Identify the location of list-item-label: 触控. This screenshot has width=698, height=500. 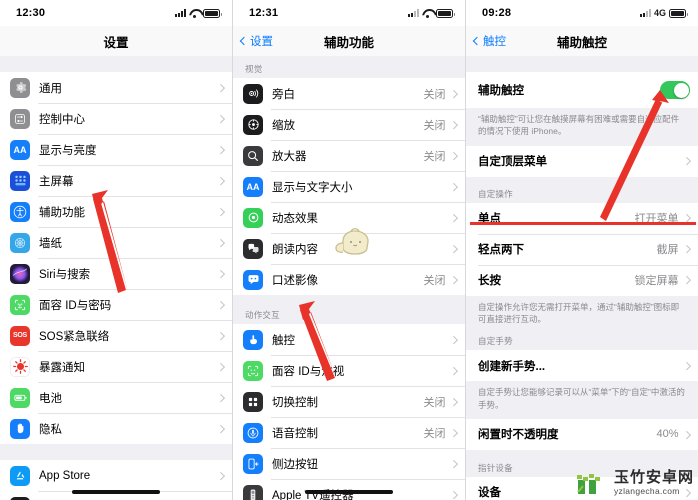
(283, 340).